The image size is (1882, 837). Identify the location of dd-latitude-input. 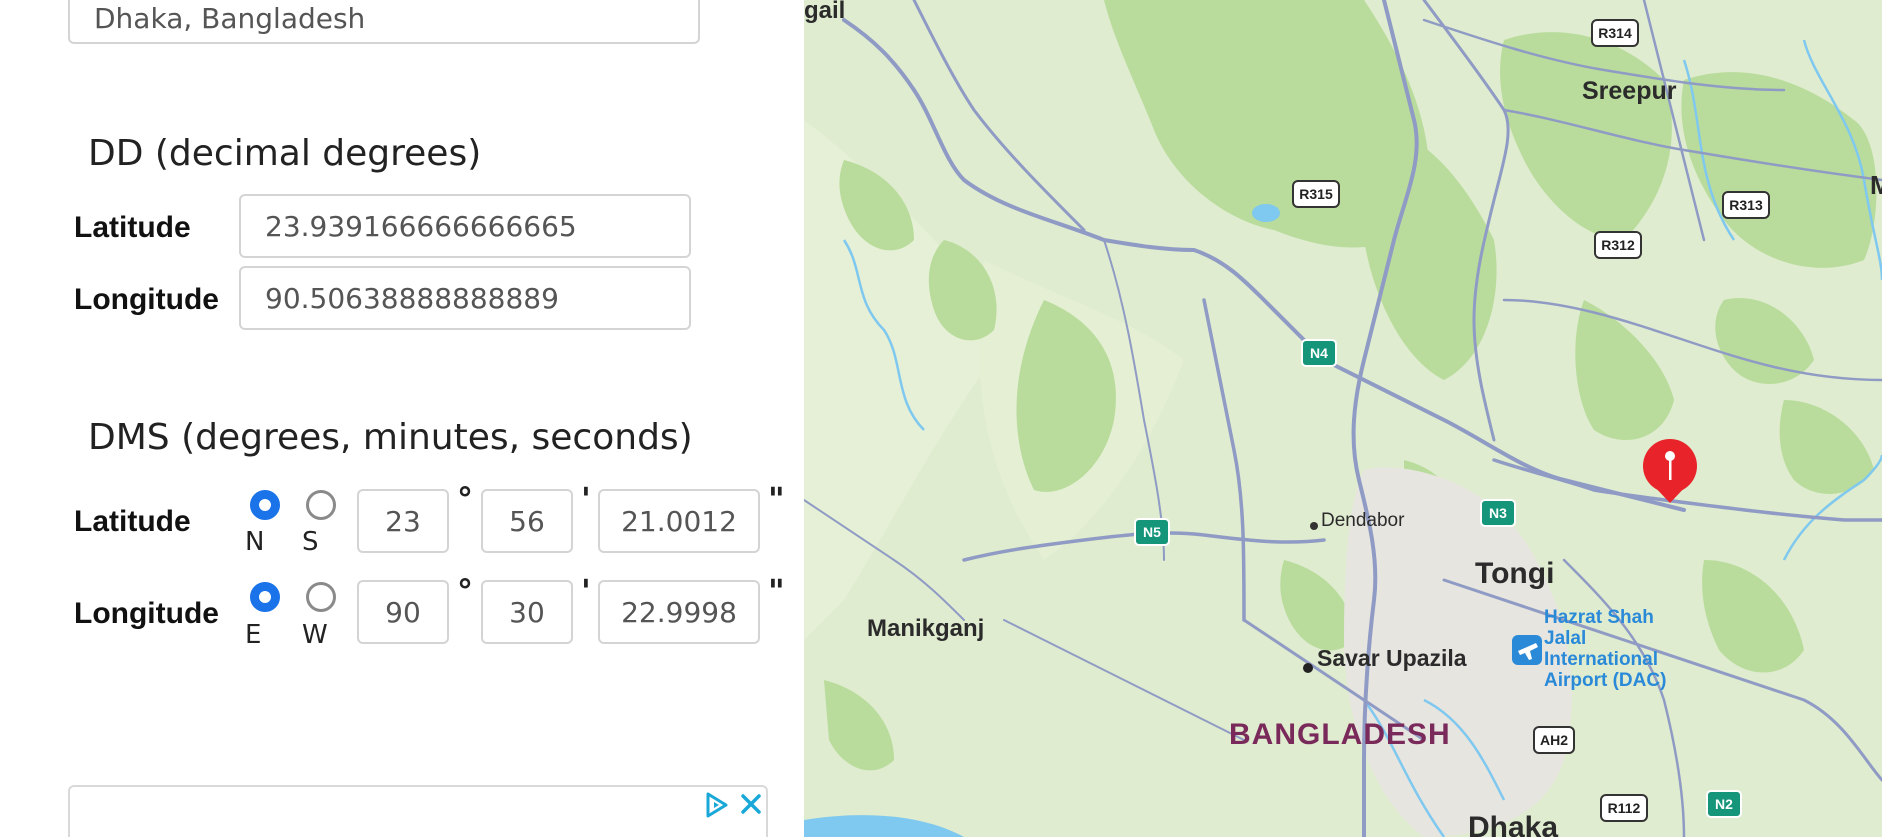
(465, 226).